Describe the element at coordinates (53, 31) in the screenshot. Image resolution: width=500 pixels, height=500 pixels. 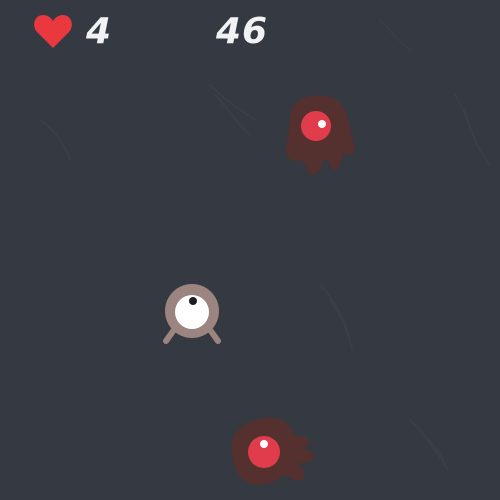
I see `heart-icon` at that location.